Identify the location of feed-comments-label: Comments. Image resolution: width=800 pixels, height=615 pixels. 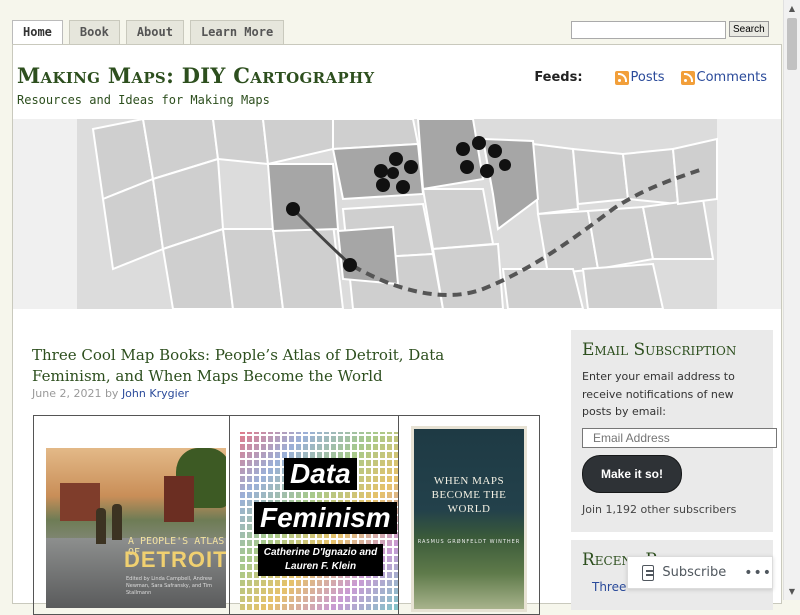
(731, 77).